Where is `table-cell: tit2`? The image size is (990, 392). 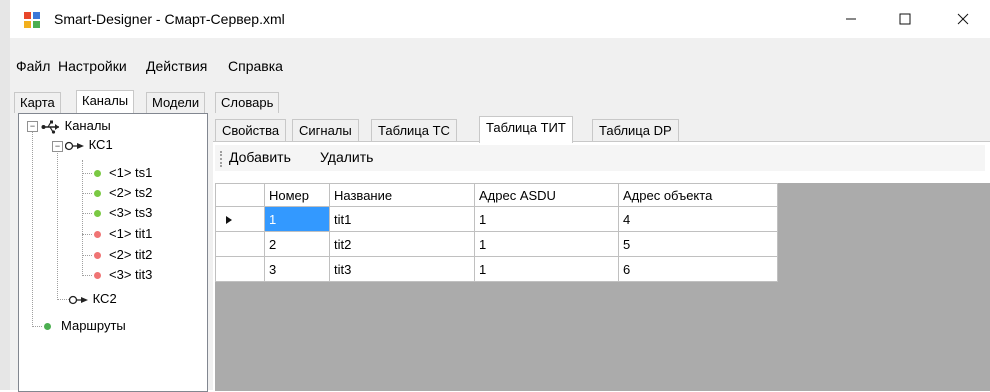 table-cell: tit2 is located at coordinates (402, 244).